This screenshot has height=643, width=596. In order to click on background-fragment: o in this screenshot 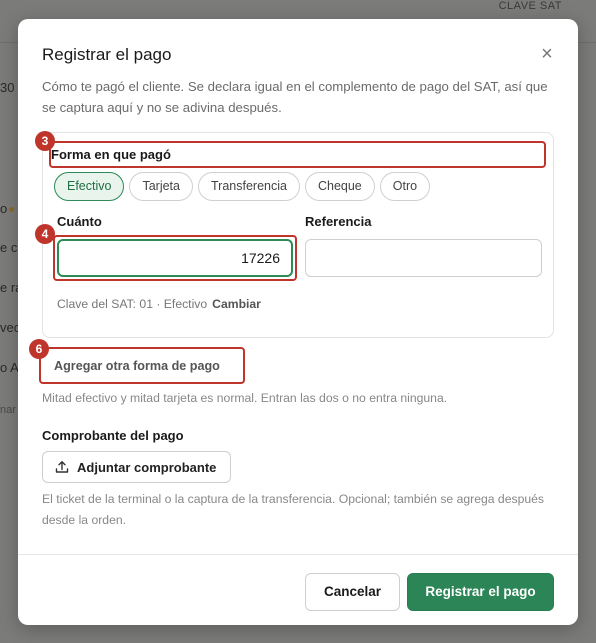, I will do `click(7, 208)`.